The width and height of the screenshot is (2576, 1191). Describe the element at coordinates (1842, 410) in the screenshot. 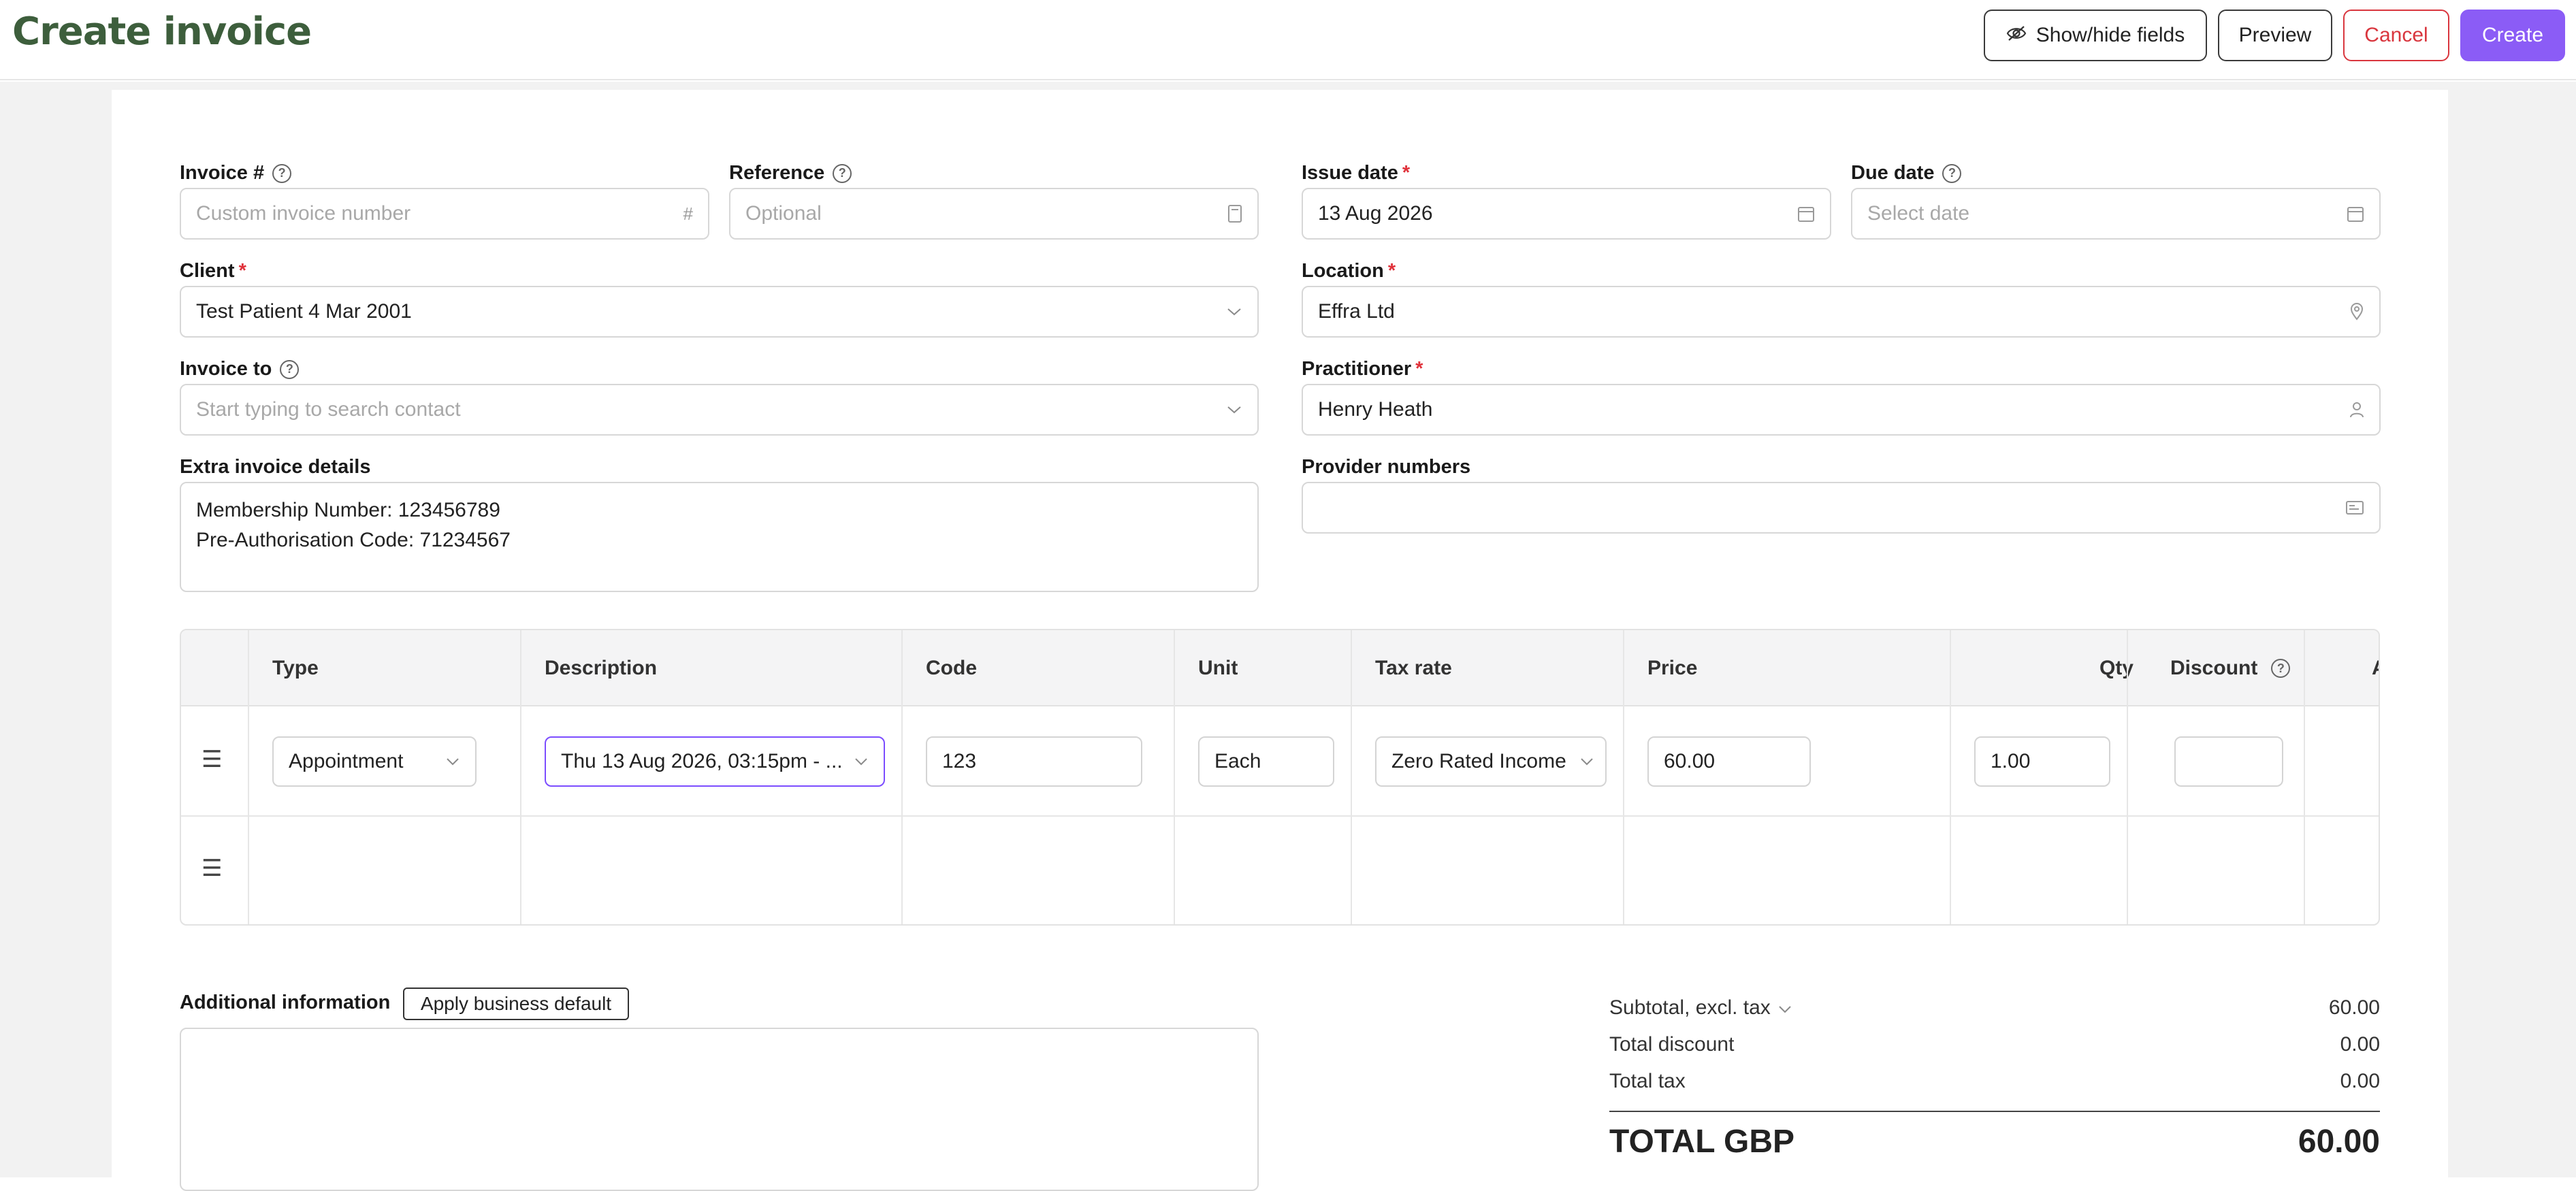

I see `practitioner-input: Henry Heath` at that location.